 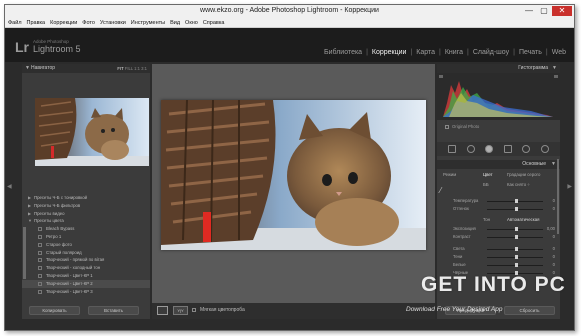 What do you see at coordinates (63, 23) in the screenshot?
I see `menu-develop: Коррекции` at bounding box center [63, 23].